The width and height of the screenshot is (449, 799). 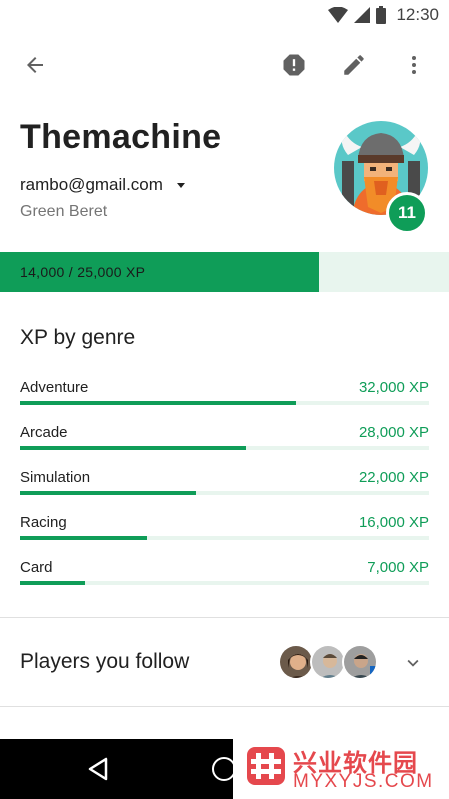 I want to click on account-selector: rambo@gmail.com, so click(x=102, y=185).